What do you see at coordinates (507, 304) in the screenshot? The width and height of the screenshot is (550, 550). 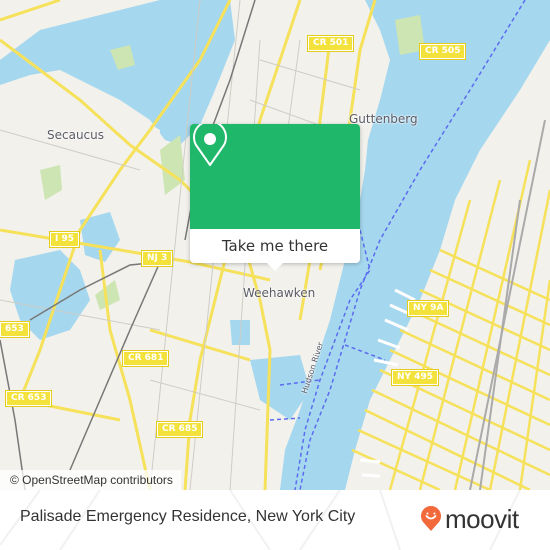 I see `manhattan-rail` at bounding box center [507, 304].